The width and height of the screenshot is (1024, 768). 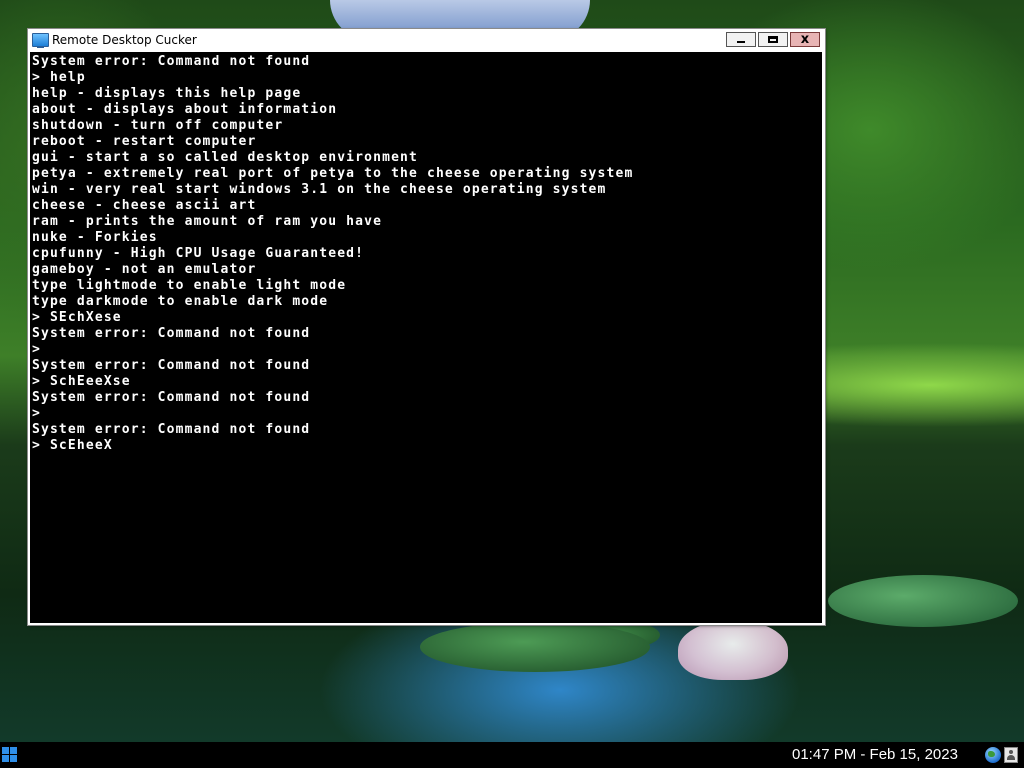 What do you see at coordinates (426, 40) in the screenshot?
I see `window-titlebar: Remote Desktop Cucker x` at bounding box center [426, 40].